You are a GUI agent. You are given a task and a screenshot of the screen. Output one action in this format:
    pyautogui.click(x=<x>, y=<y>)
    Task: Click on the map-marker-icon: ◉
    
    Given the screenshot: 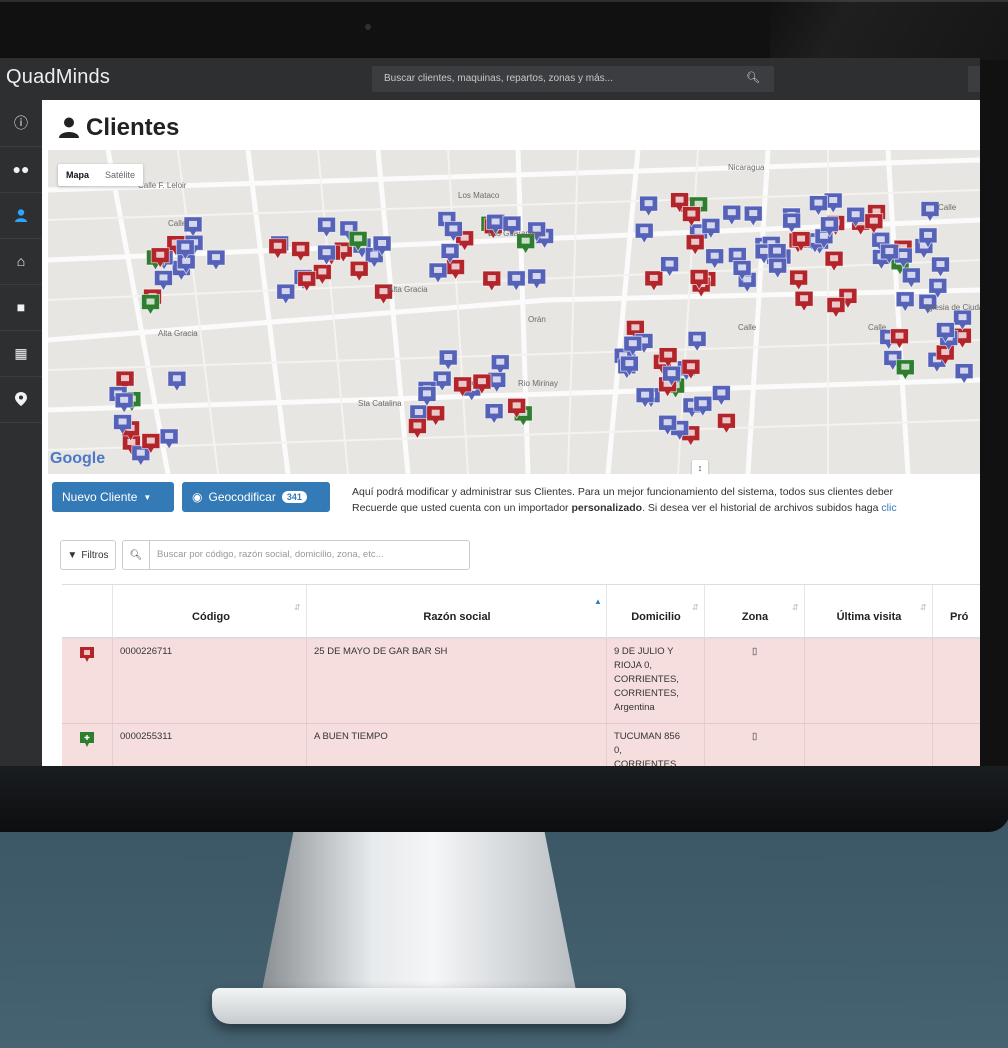 What is the action you would take?
    pyautogui.click(x=197, y=497)
    